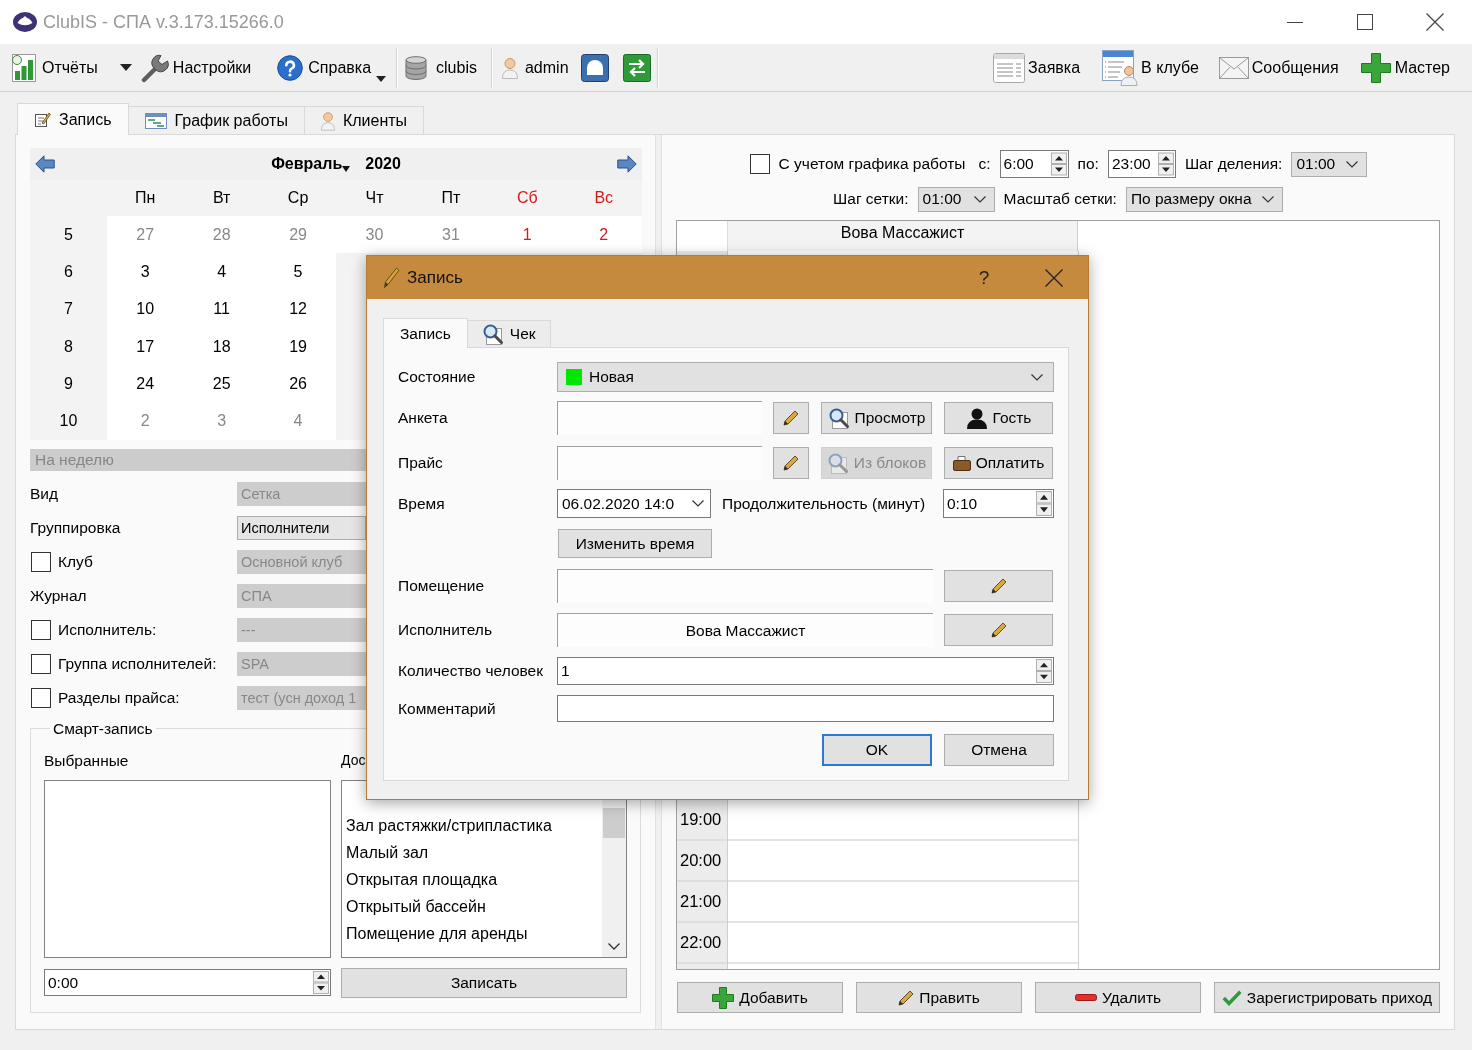 Image resolution: width=1472 pixels, height=1050 pixels. I want to click on tab: Чек, so click(508, 333).